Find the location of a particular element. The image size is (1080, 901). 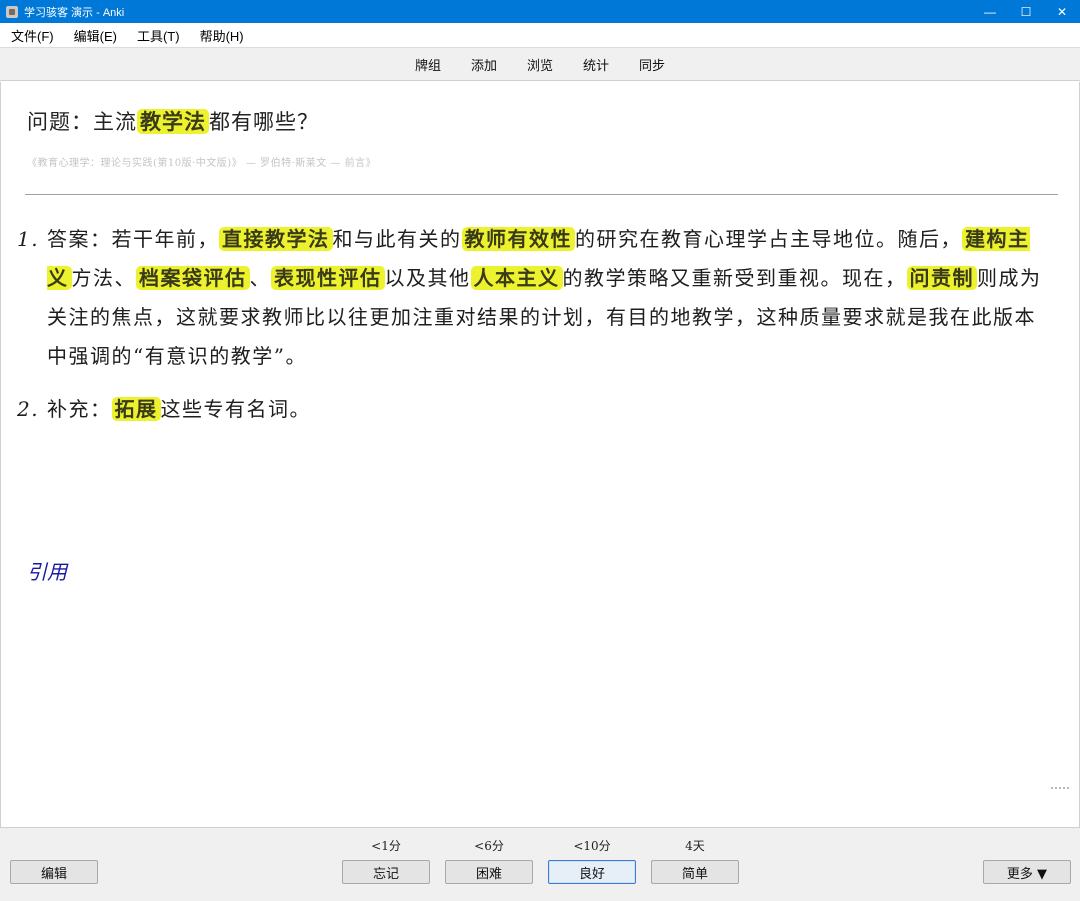

highlighted-term: 档案袋评估 is located at coordinates (193, 278).